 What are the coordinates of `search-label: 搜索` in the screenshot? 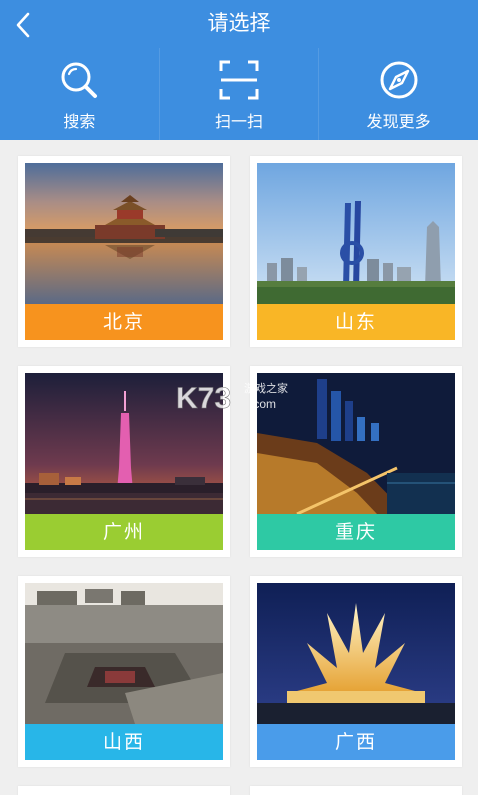 It's located at (79, 121).